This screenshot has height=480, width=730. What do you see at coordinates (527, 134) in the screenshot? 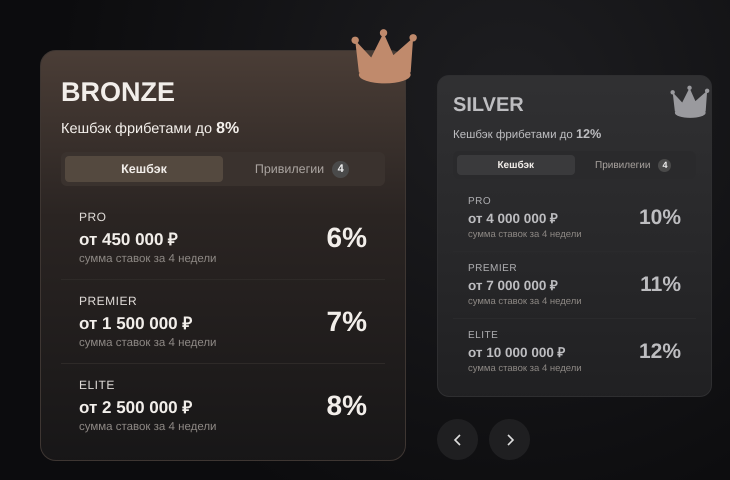
I see `cashback-subtitle: Кешбэк фрибетами до 12%` at bounding box center [527, 134].